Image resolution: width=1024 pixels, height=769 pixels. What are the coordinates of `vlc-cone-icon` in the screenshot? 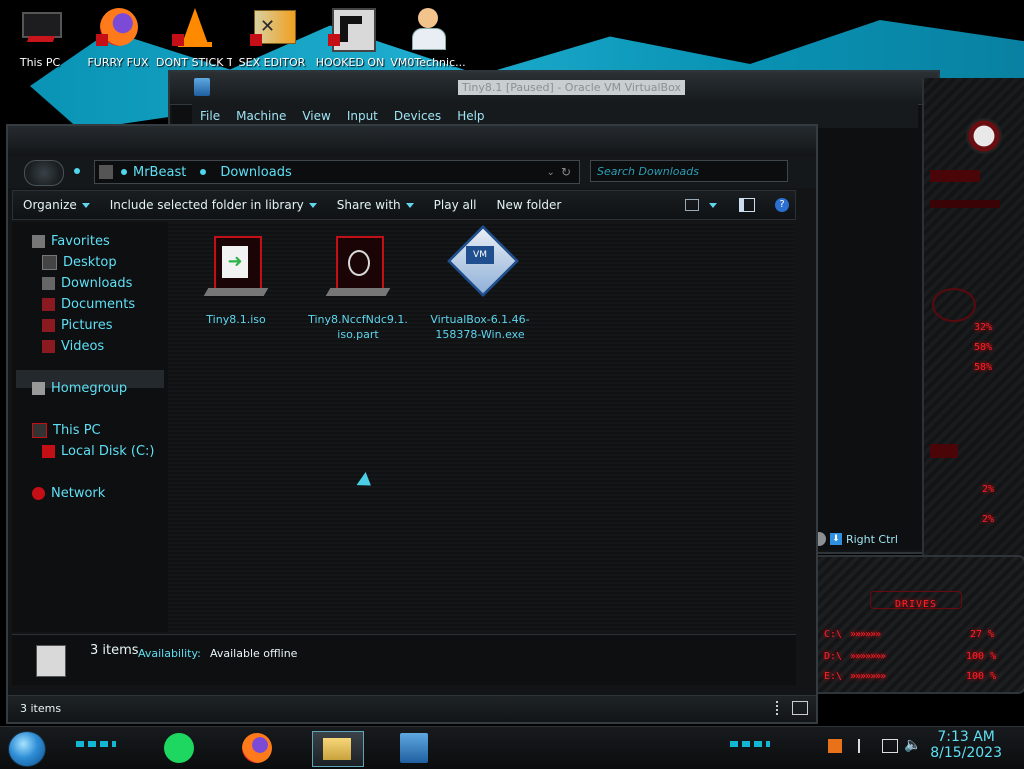 It's located at (194, 28).